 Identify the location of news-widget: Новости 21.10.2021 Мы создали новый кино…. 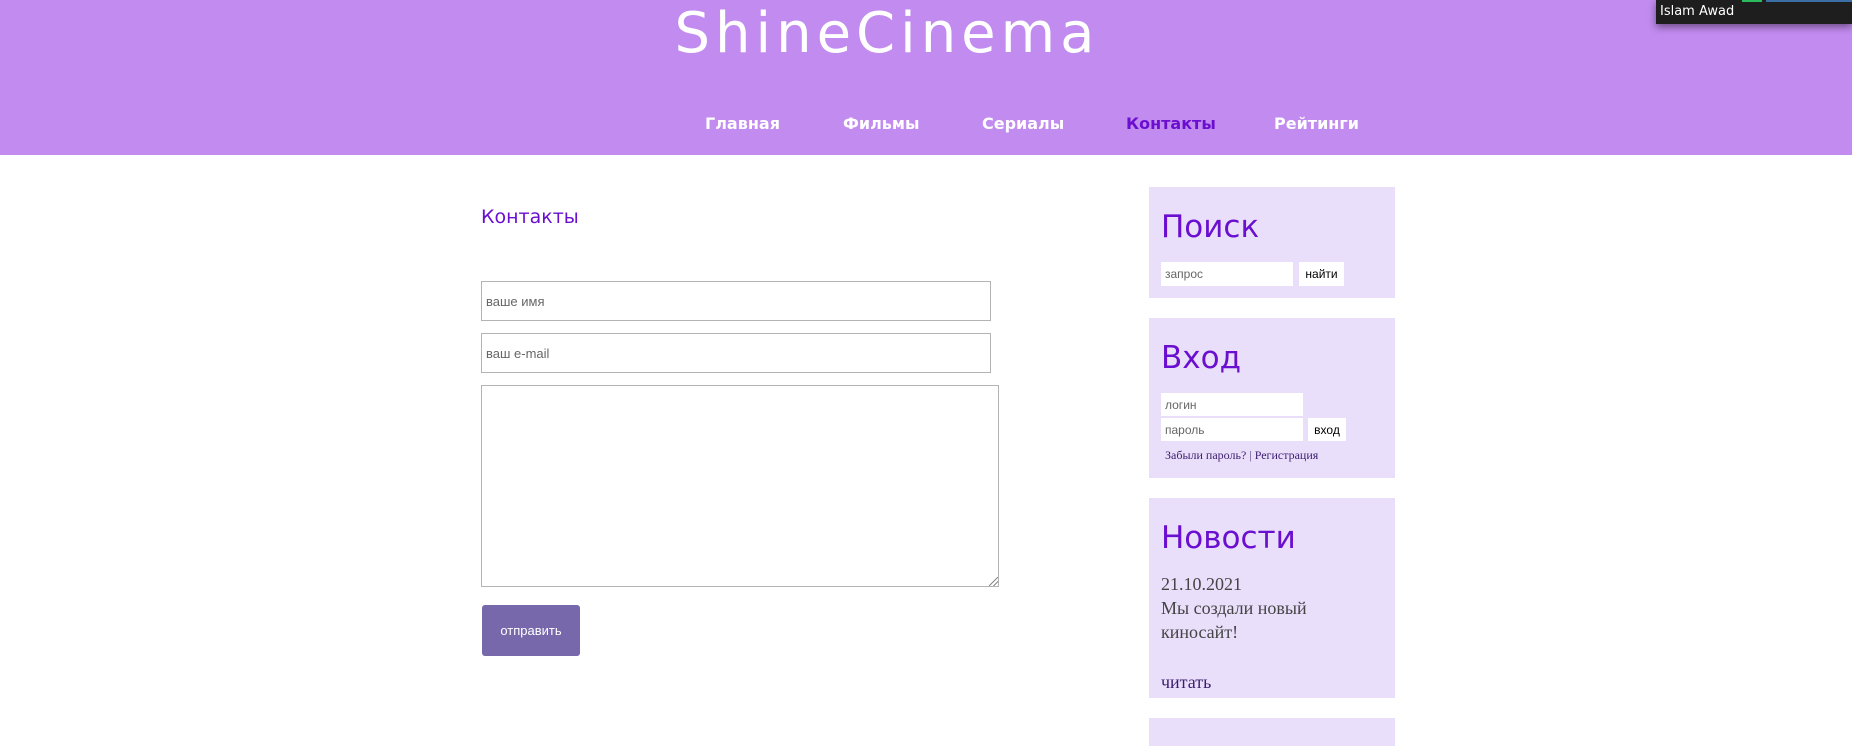
(1272, 598).